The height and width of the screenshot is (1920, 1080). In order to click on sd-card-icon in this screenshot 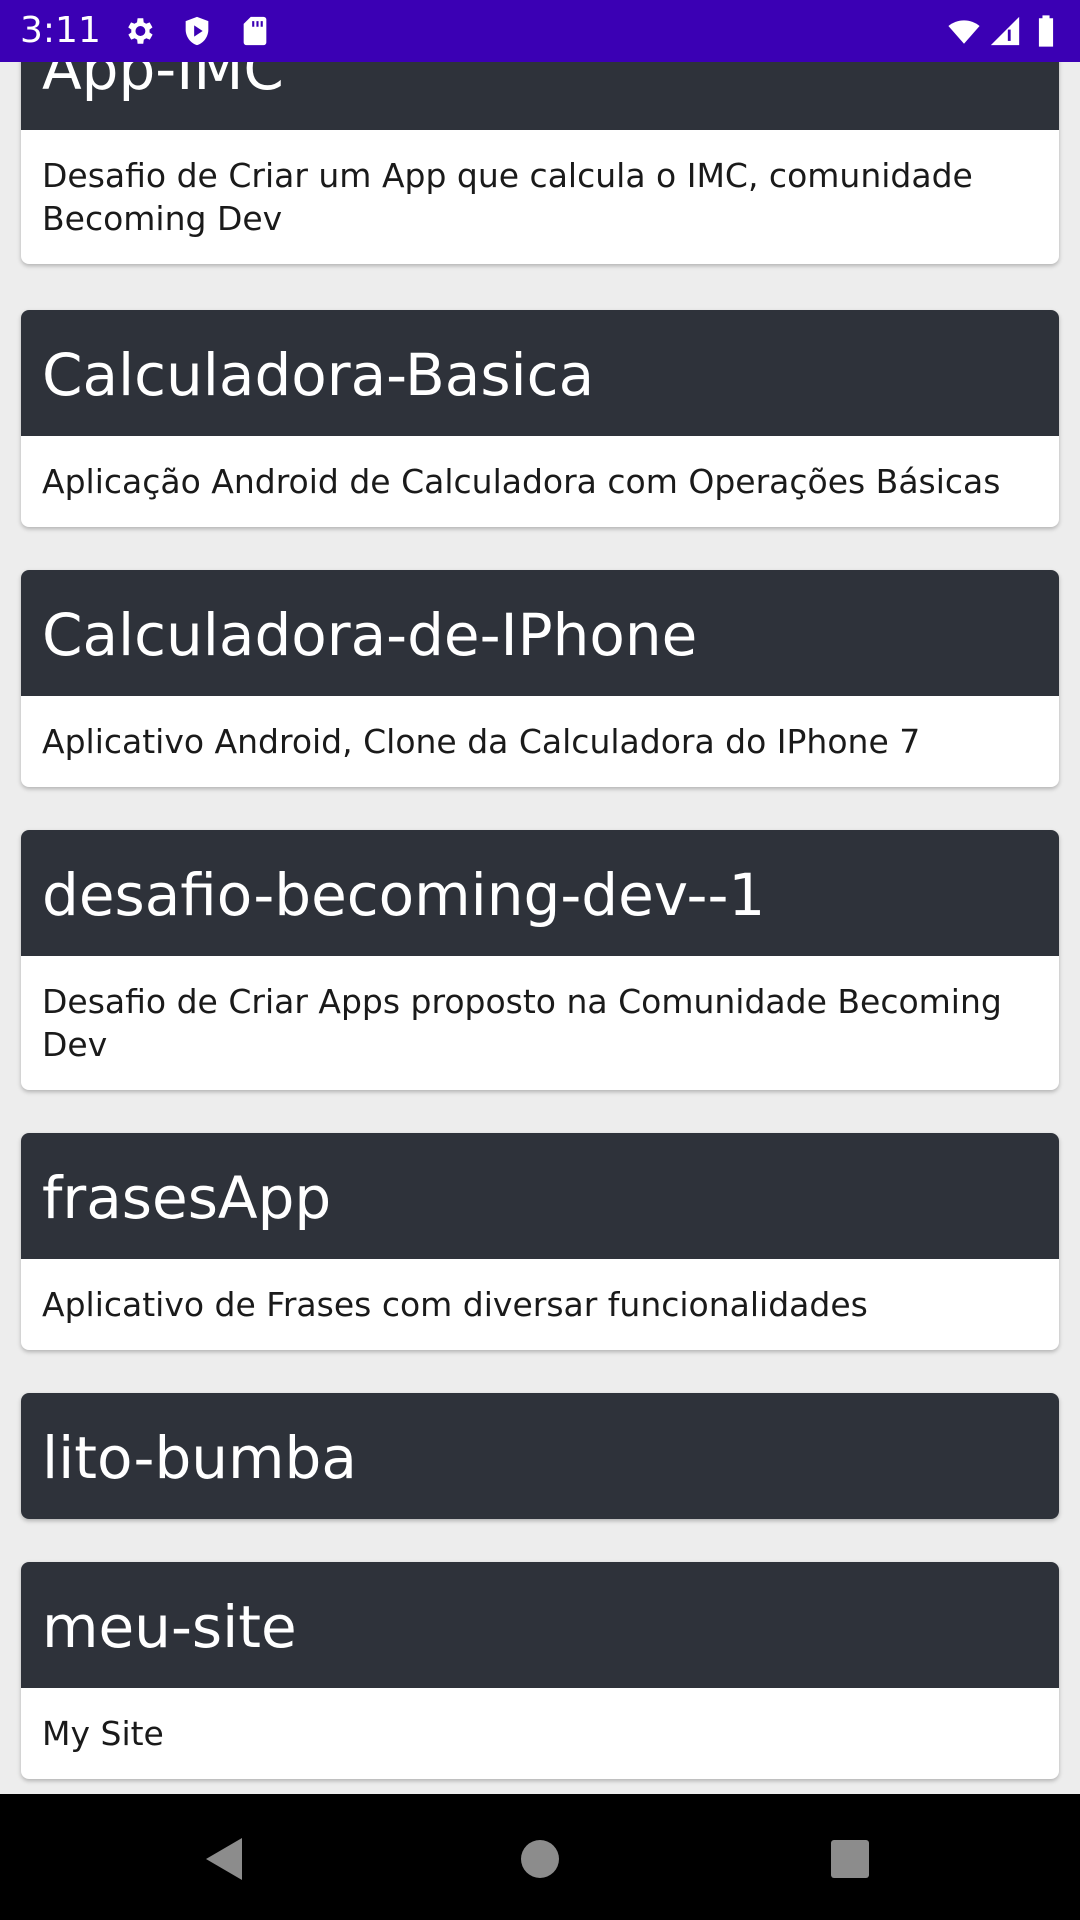, I will do `click(255, 31)`.